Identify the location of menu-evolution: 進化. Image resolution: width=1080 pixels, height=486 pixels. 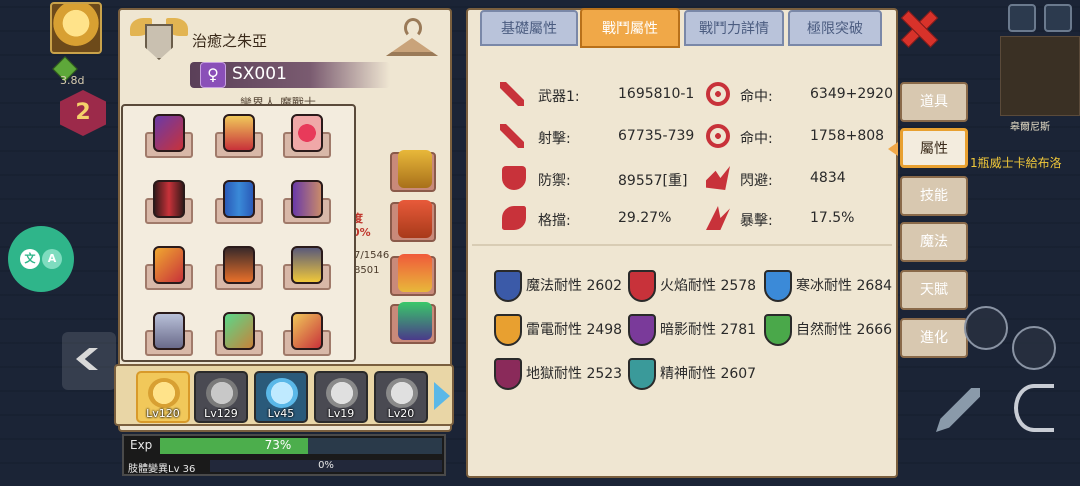
(934, 338).